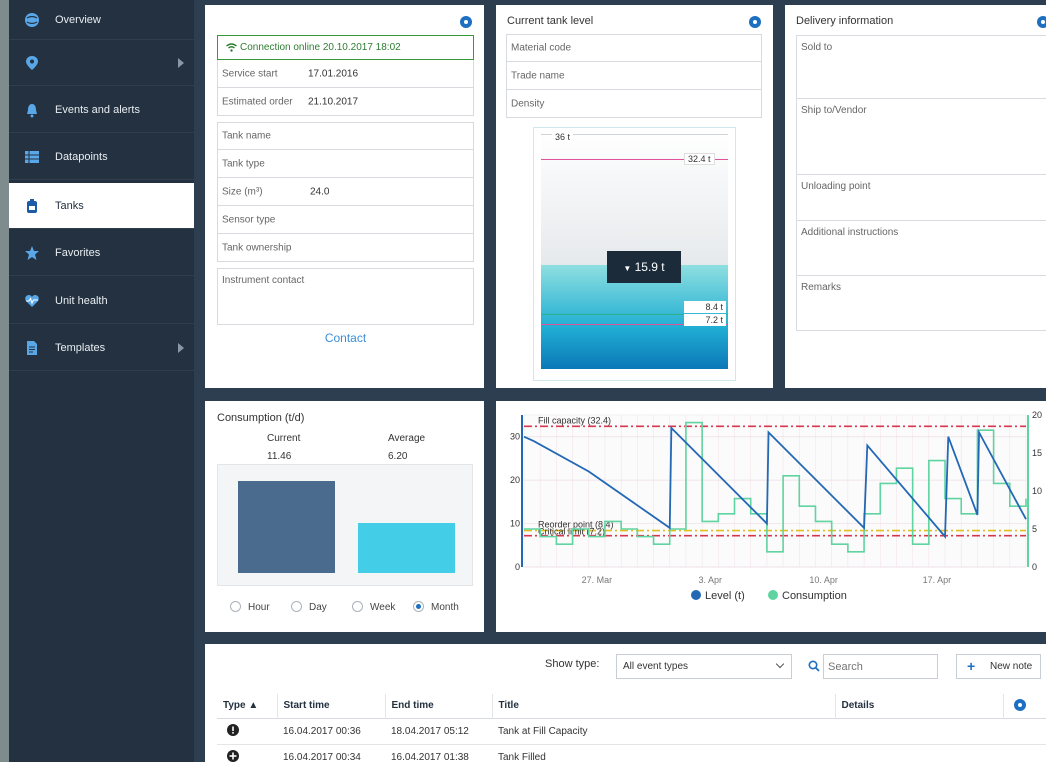  What do you see at coordinates (279, 456) in the screenshot?
I see `current-value: 11.46` at bounding box center [279, 456].